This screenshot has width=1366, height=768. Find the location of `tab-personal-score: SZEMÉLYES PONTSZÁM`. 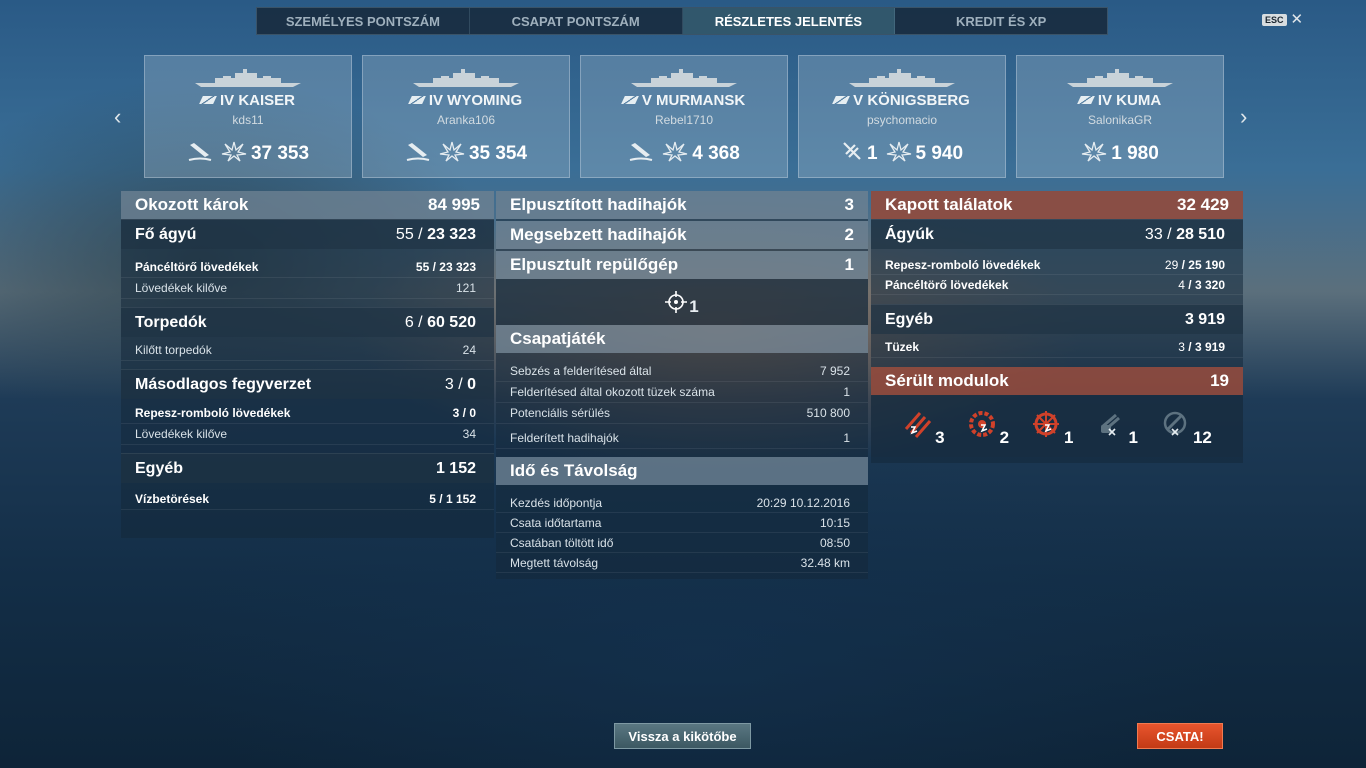

tab-personal-score: SZEMÉLYES PONTSZÁM is located at coordinates (363, 21).